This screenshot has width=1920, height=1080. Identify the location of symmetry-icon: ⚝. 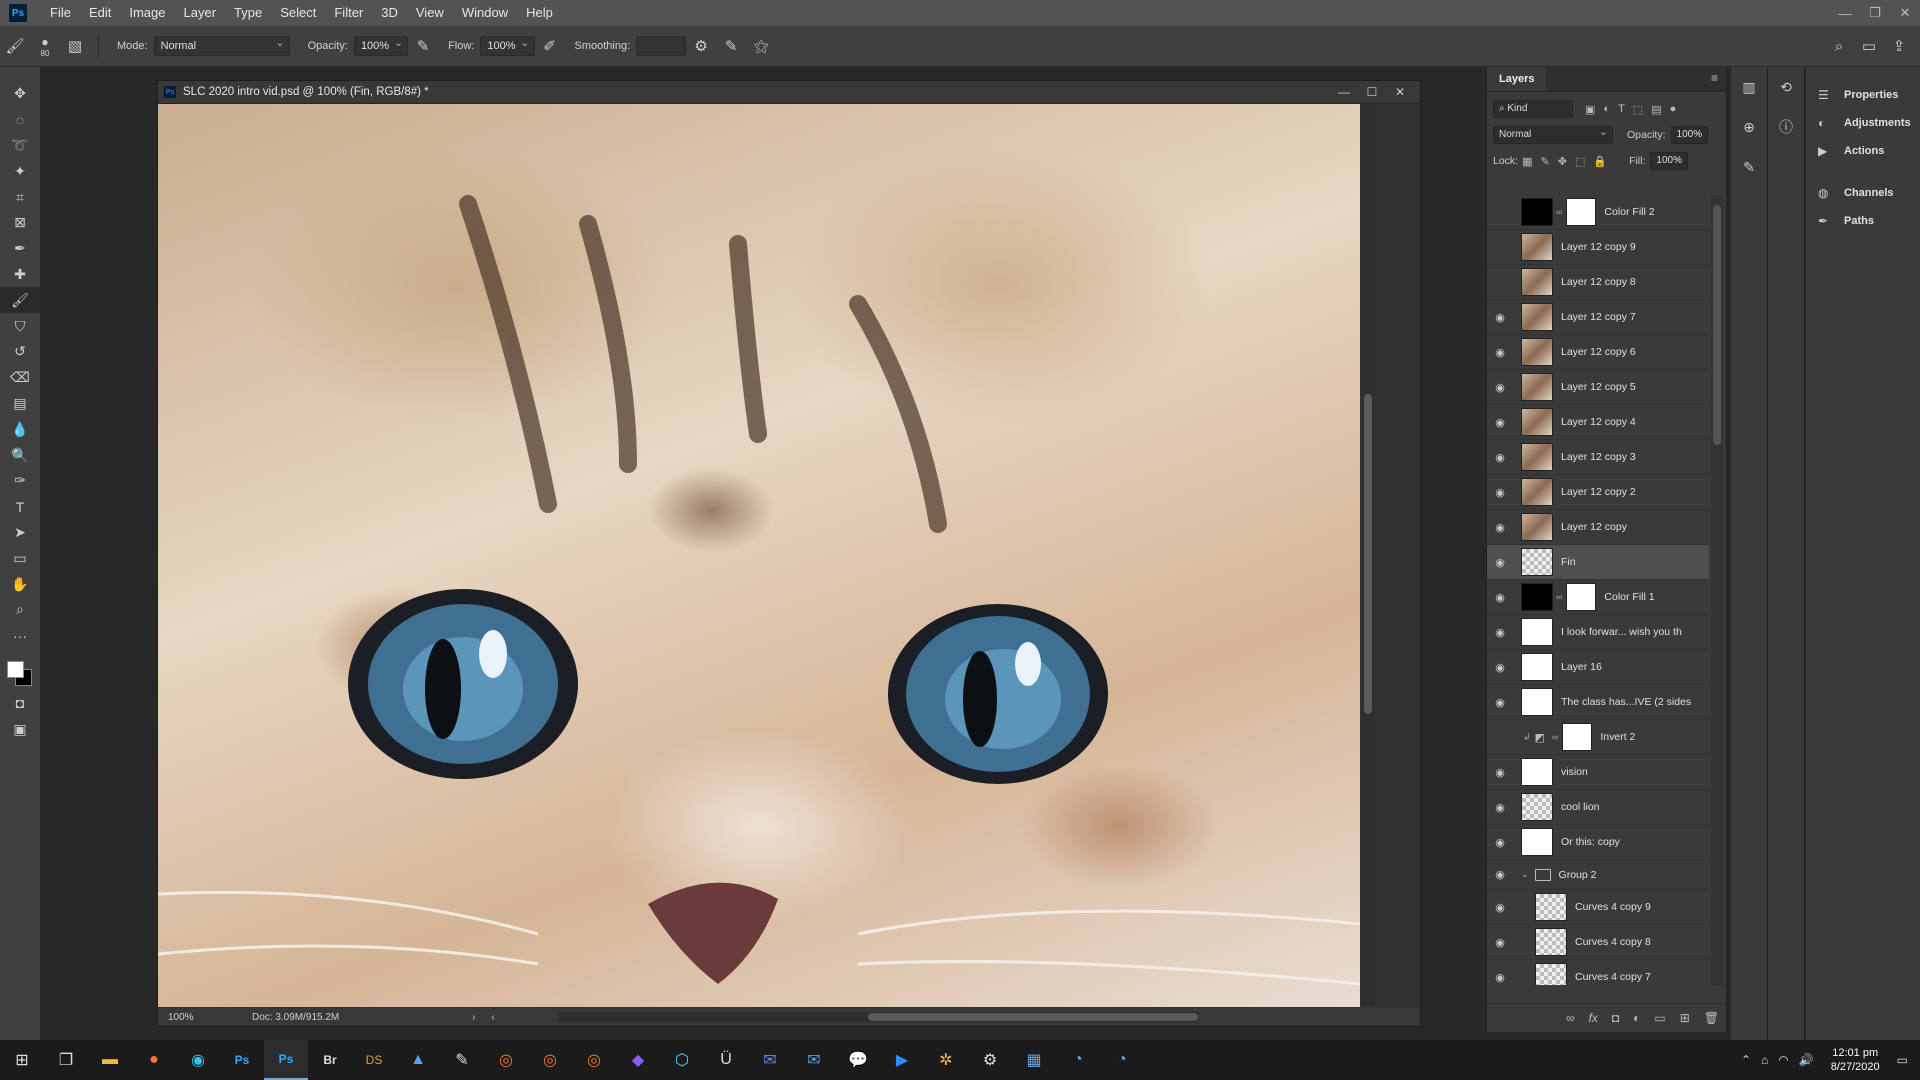
(761, 46).